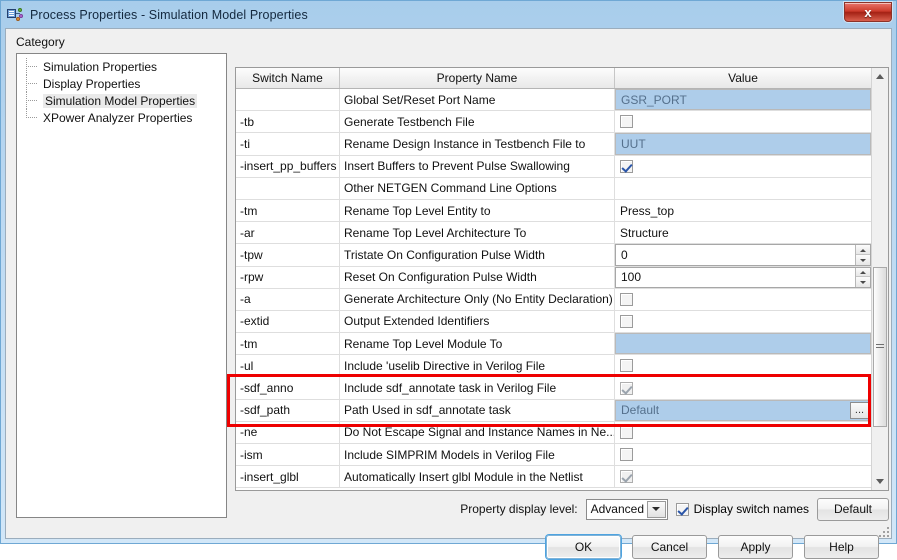 Image resolution: width=897 pixels, height=560 pixels. I want to click on sidebar-item-simulation-properties: Simulation Properties, so click(121, 66).